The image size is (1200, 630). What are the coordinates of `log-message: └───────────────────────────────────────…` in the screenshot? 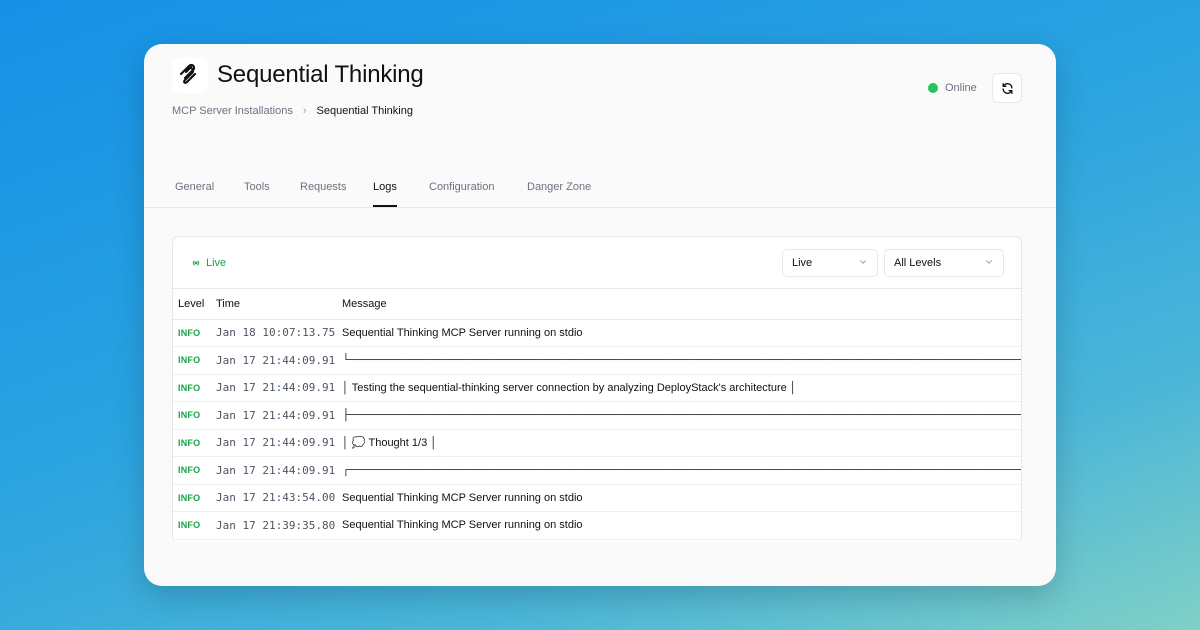 It's located at (679, 360).